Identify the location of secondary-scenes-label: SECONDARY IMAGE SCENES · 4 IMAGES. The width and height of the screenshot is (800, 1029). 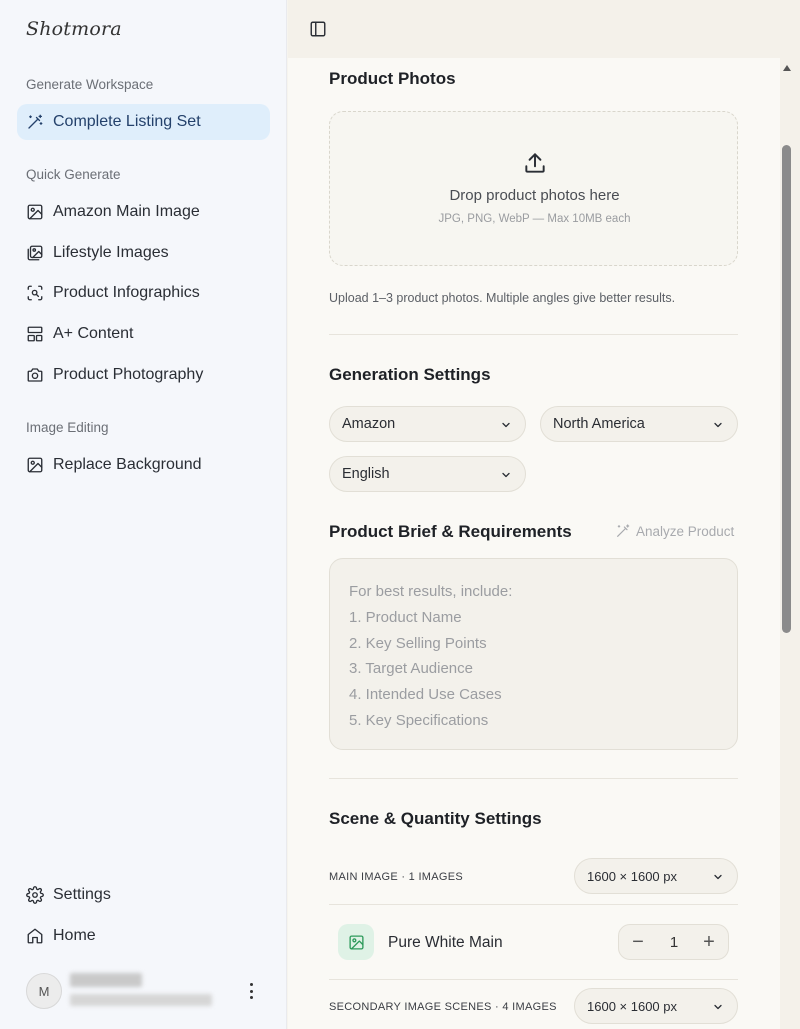
(443, 1007).